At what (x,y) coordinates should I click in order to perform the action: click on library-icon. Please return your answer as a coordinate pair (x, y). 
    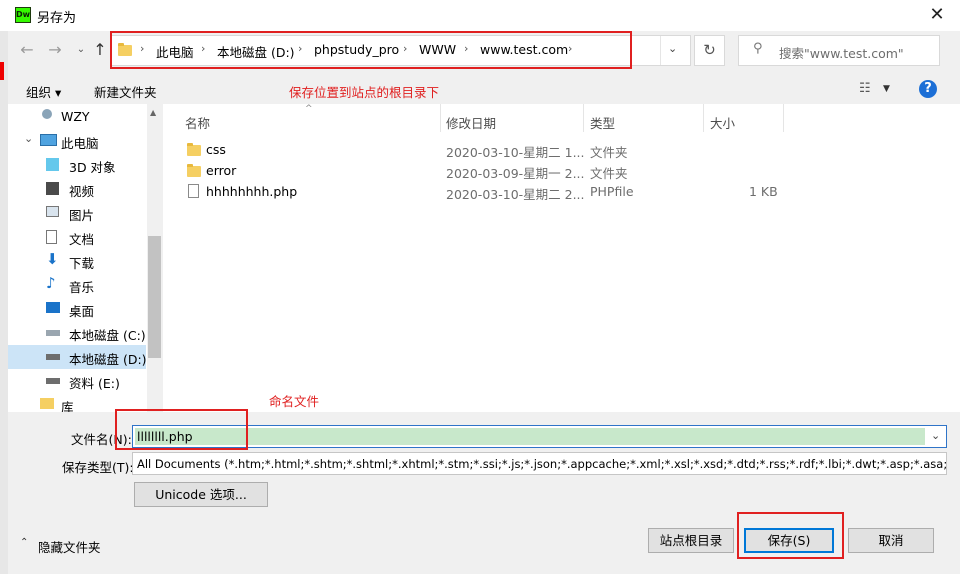
    Looking at the image, I should click on (47, 403).